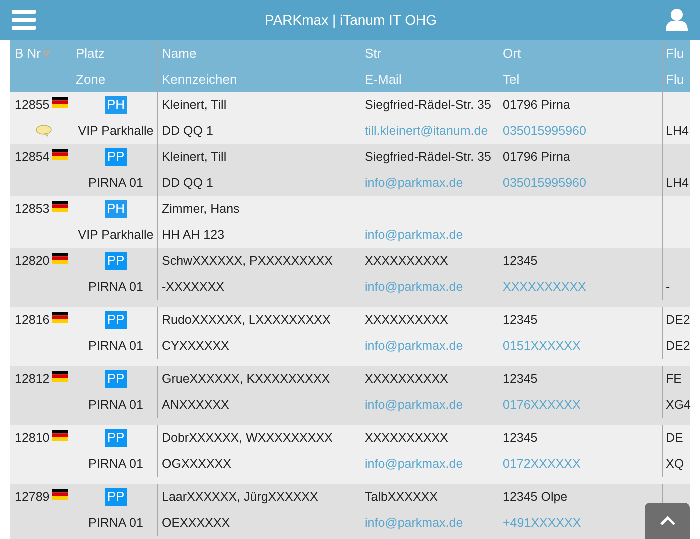 The height and width of the screenshot is (539, 700). Describe the element at coordinates (179, 53) in the screenshot. I see `column-header: Name` at that location.